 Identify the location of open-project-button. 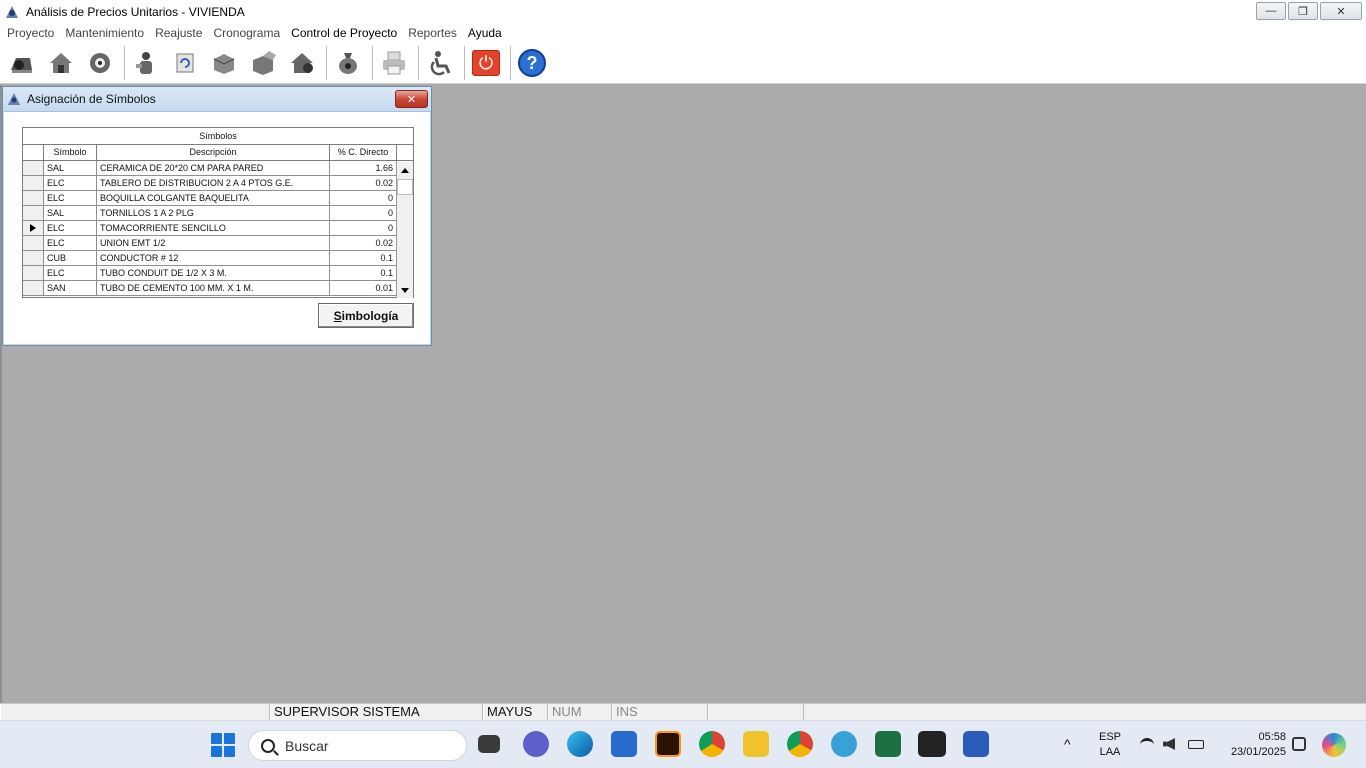
(22, 63).